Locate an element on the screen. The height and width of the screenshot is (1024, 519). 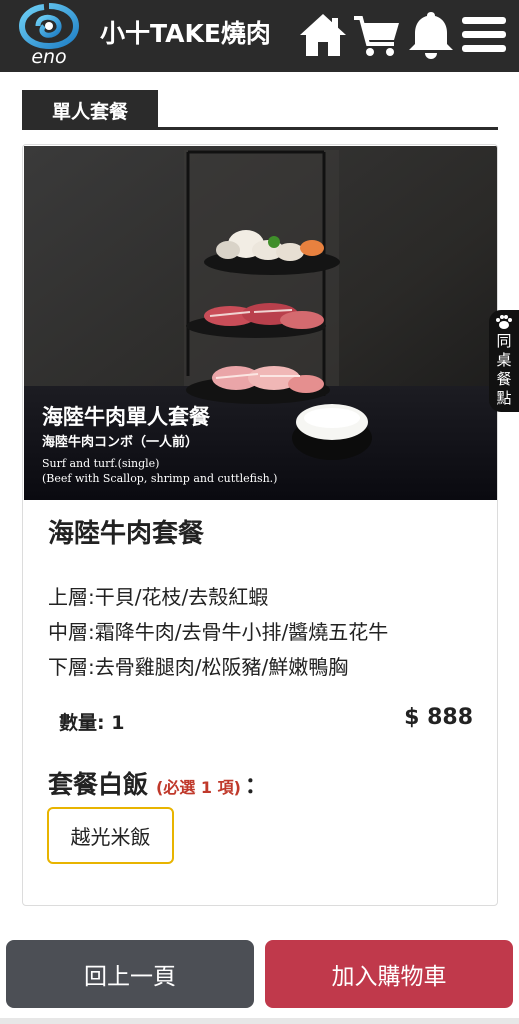
shared-table-label: 同桌餐點 is located at coordinates (504, 369).